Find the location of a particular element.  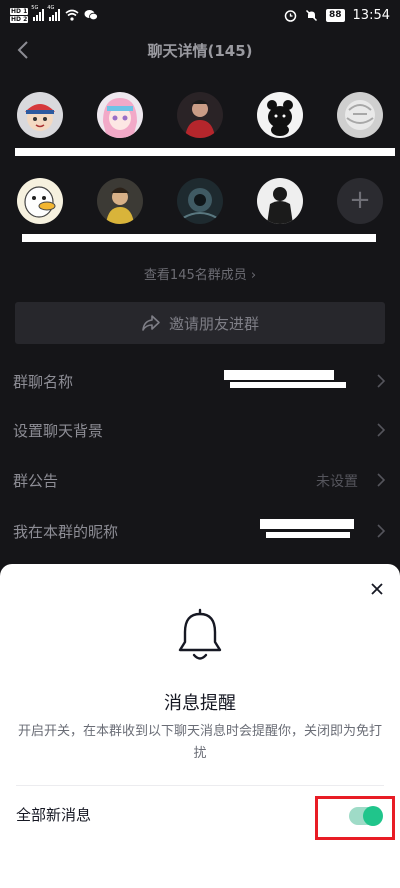

silhouette-avatar is located at coordinates (280, 201).